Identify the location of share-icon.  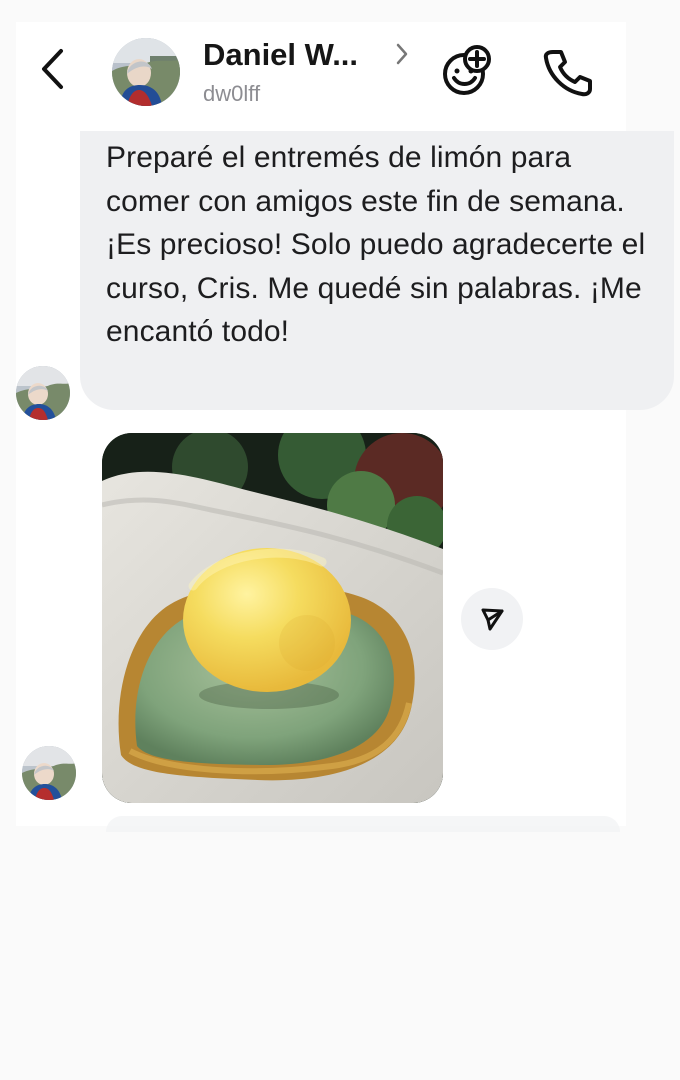
(492, 619).